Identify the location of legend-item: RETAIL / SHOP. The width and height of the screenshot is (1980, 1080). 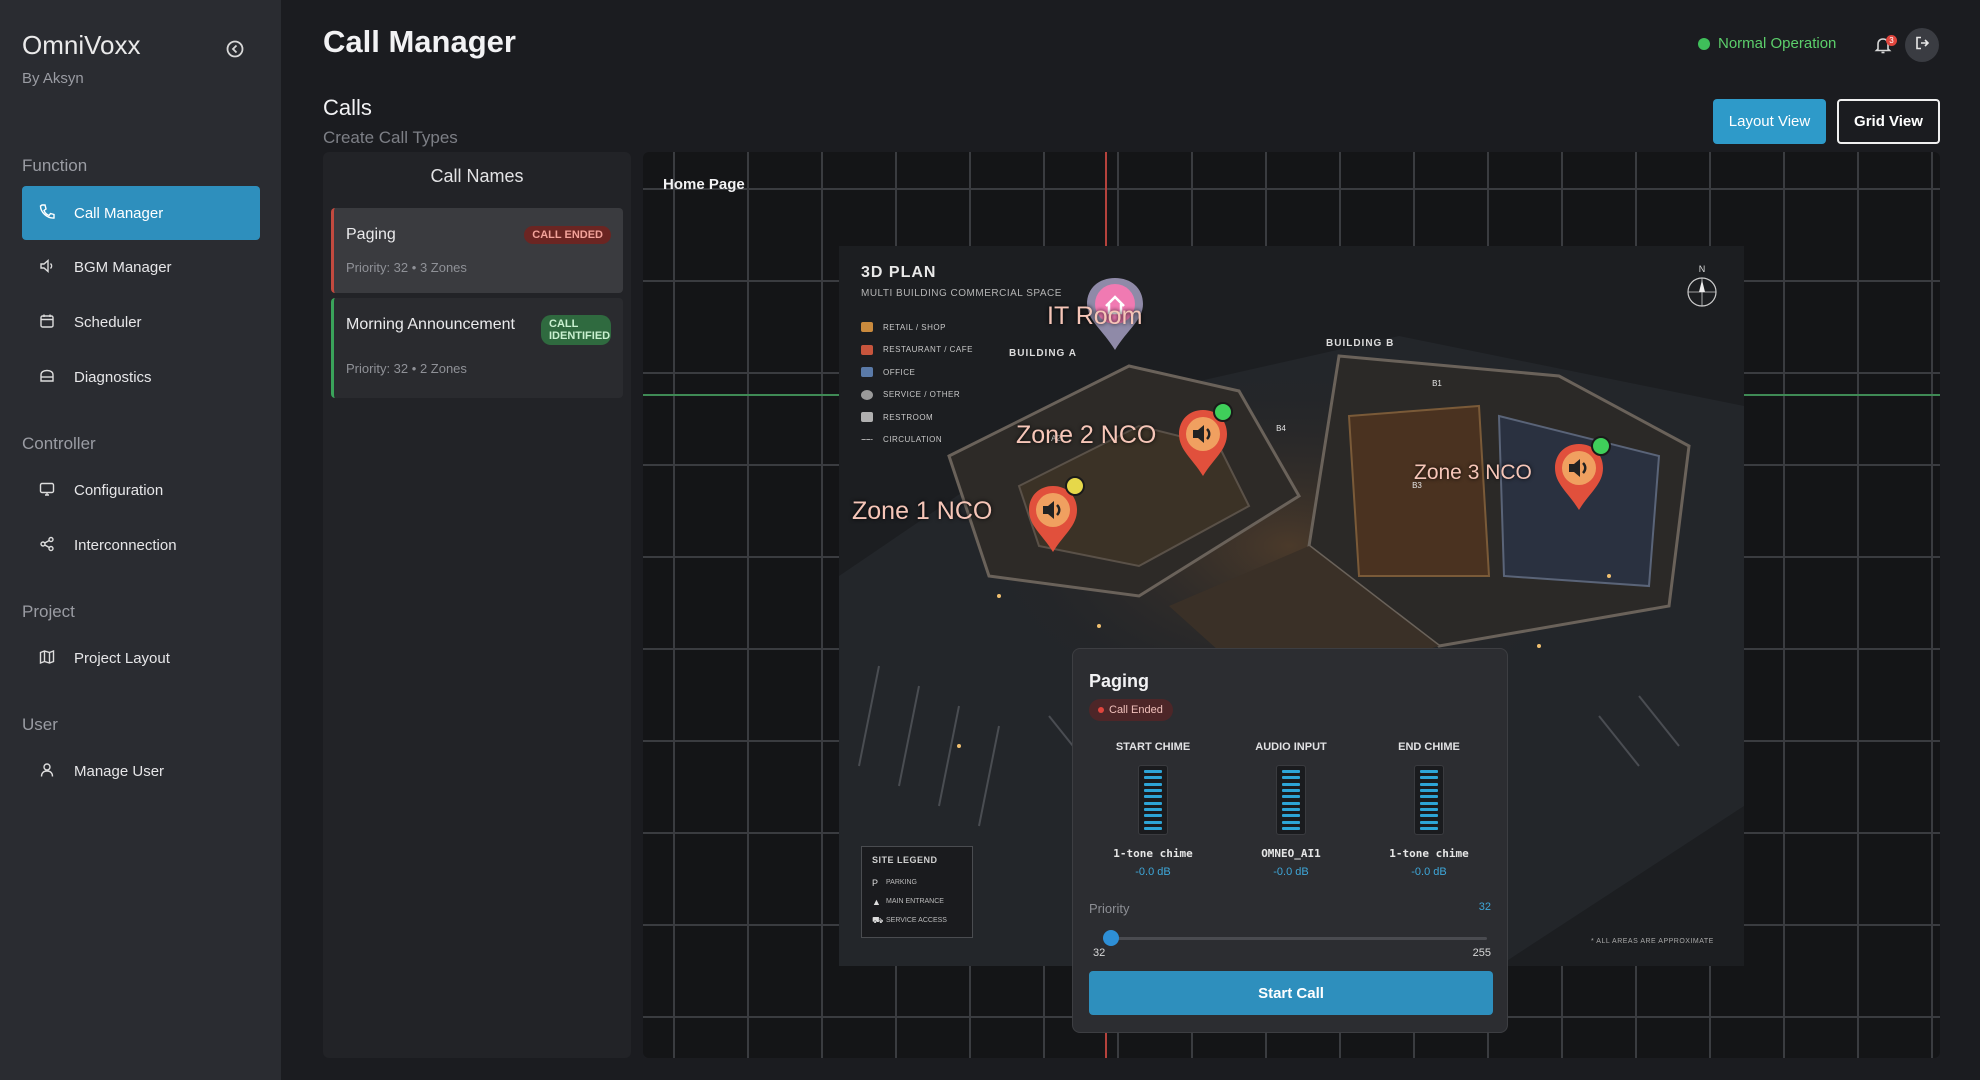
(917, 327).